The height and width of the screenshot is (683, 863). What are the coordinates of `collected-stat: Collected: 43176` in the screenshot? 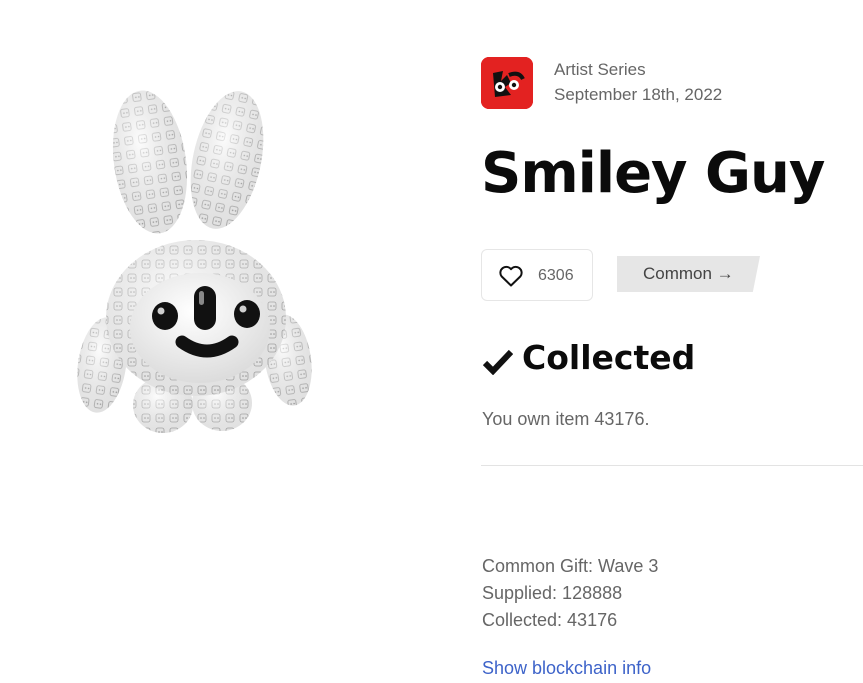 It's located at (550, 620).